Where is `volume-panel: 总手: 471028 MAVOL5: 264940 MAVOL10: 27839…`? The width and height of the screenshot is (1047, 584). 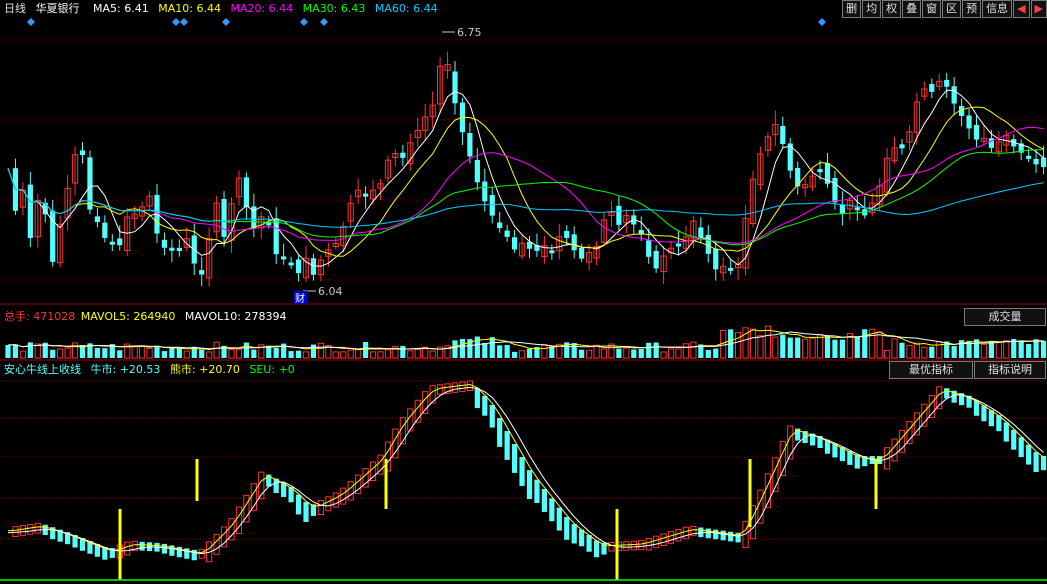
volume-panel: 总手: 471028 MAVOL5: 264940 MAVOL10: 27839… is located at coordinates (523, 333).